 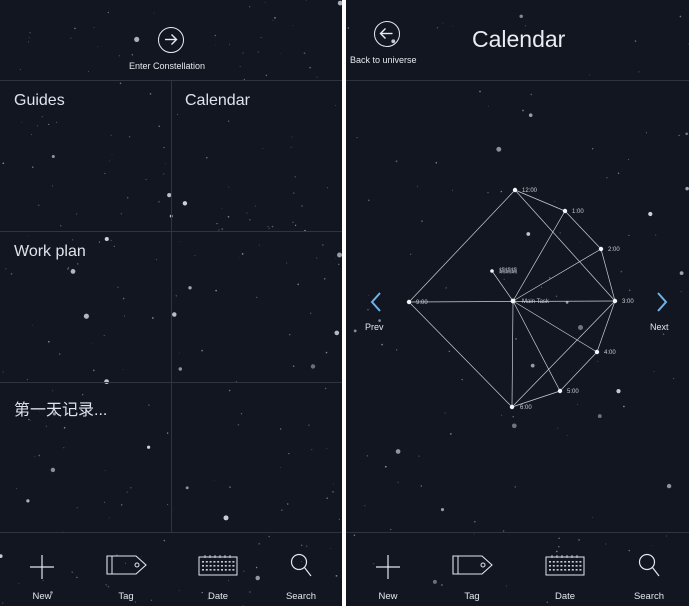 I want to click on cell-title: Guides, so click(x=39, y=100).